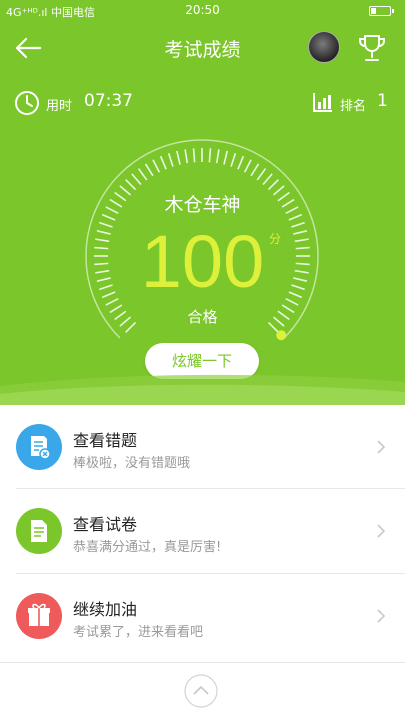 This screenshot has width=405, height=720. Describe the element at coordinates (59, 106) in the screenshot. I see `time-used-label: 用时` at that location.